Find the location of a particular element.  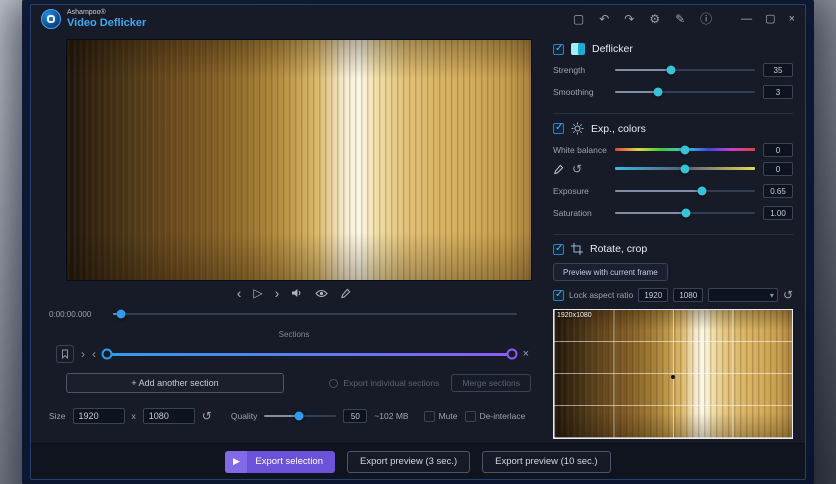

white-balance-slider-handle is located at coordinates (685, 150).